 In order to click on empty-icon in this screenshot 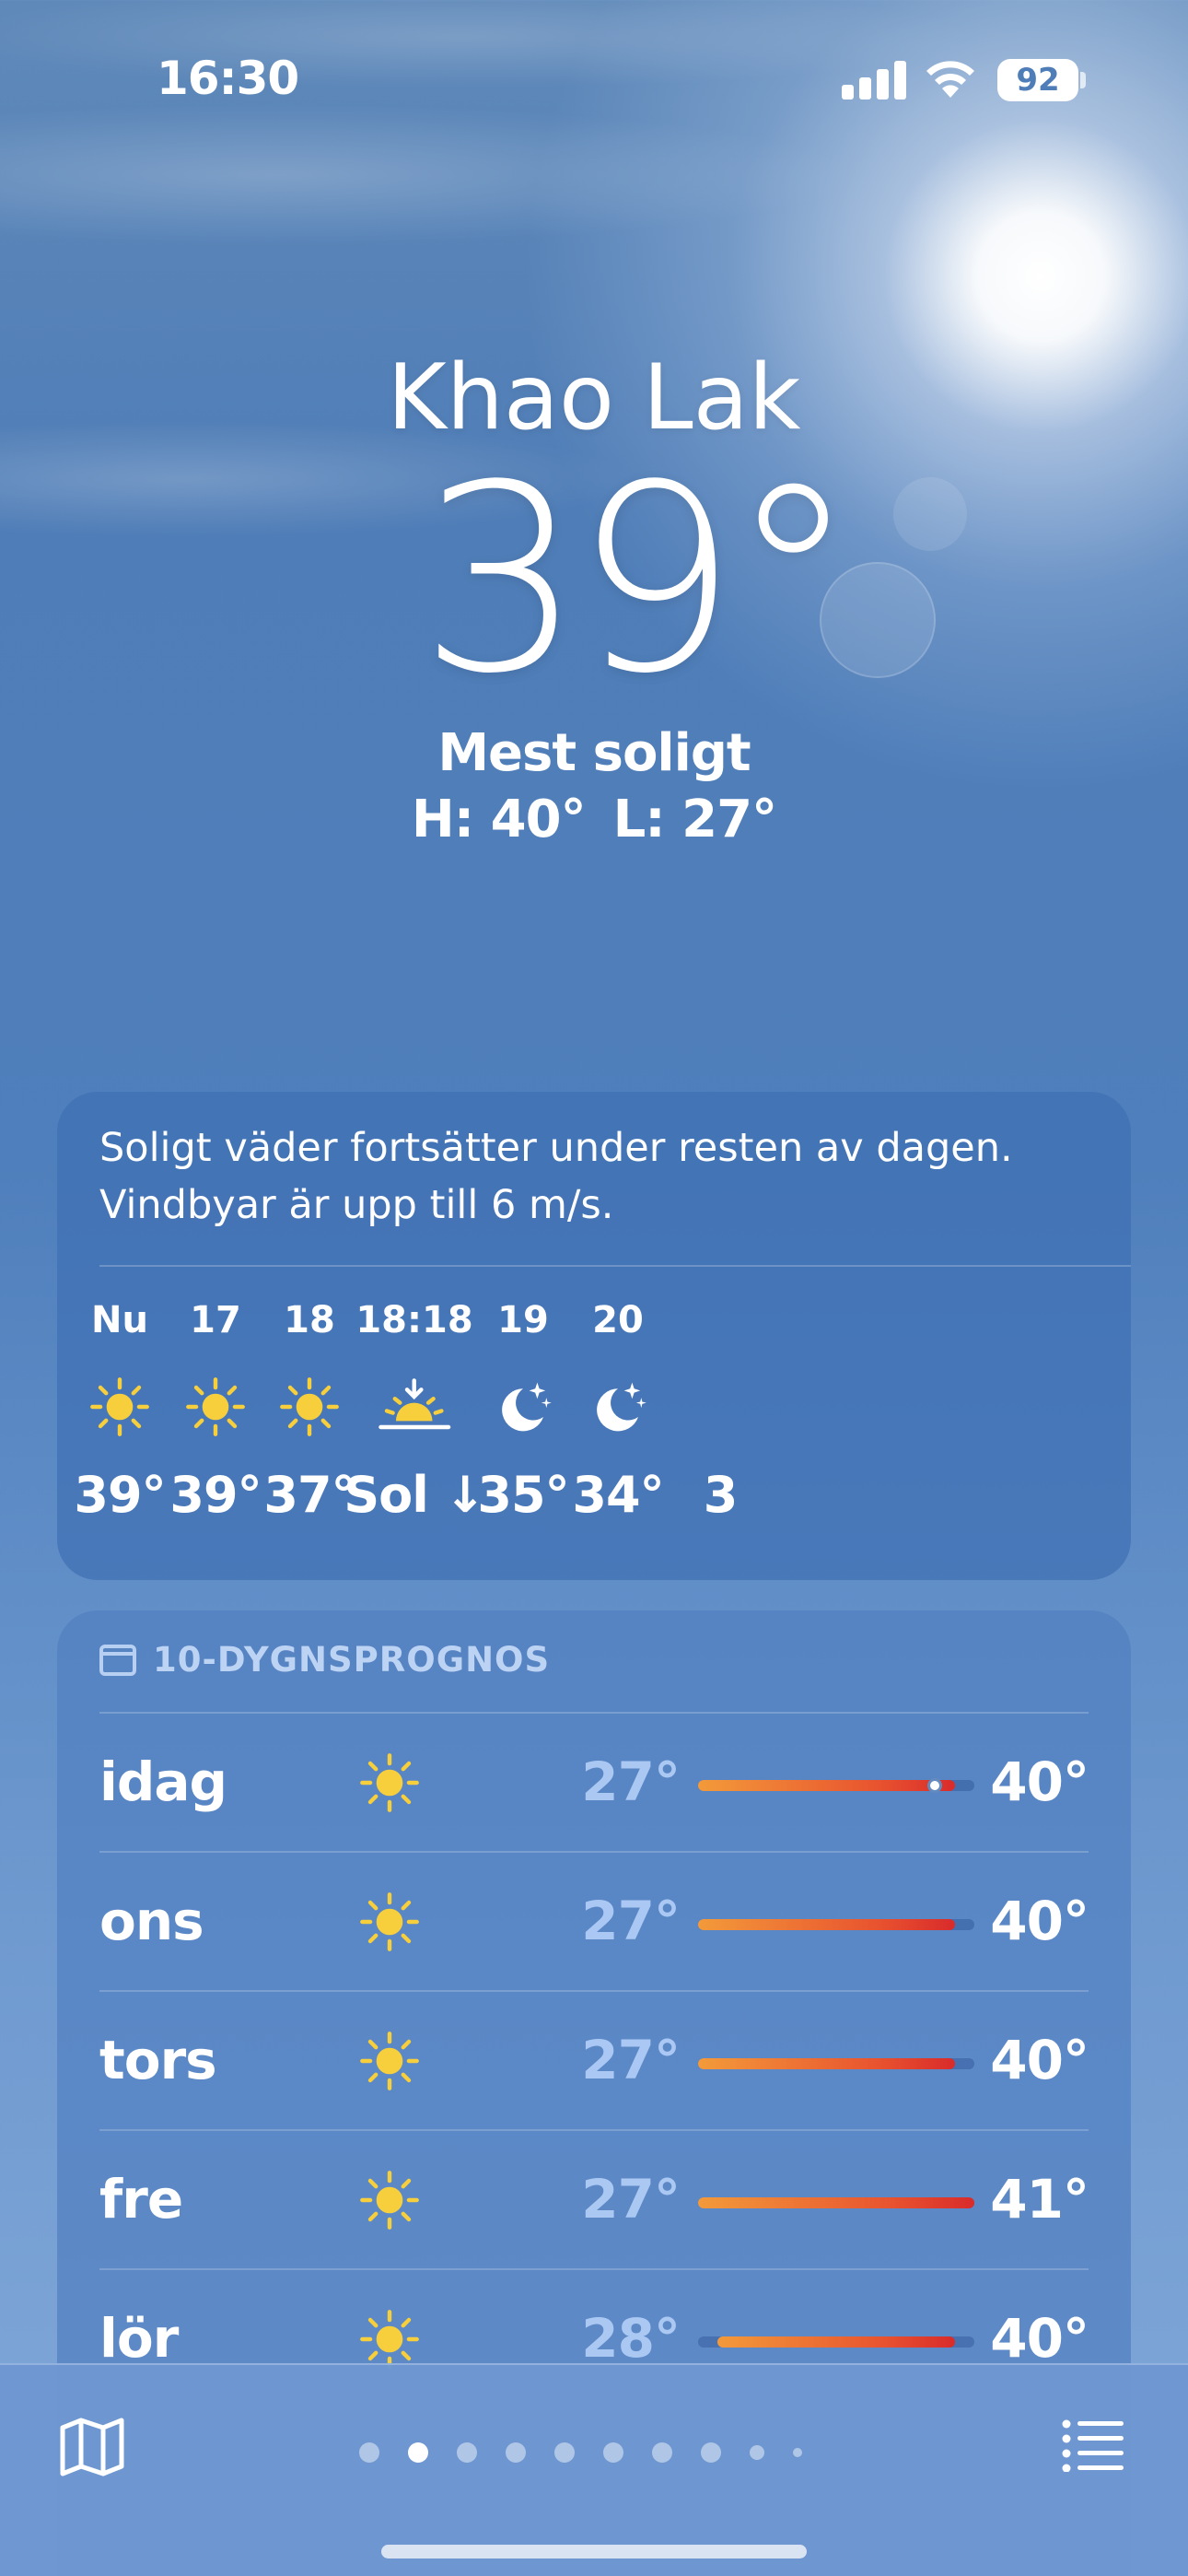, I will do `click(720, 1407)`.